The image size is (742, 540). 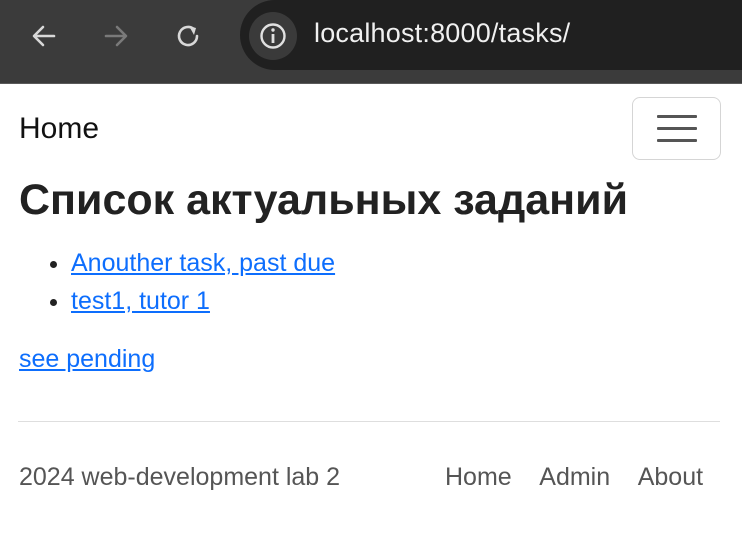 I want to click on task-list: Anouther task, past due test1, tutor 1, so click(x=177, y=282).